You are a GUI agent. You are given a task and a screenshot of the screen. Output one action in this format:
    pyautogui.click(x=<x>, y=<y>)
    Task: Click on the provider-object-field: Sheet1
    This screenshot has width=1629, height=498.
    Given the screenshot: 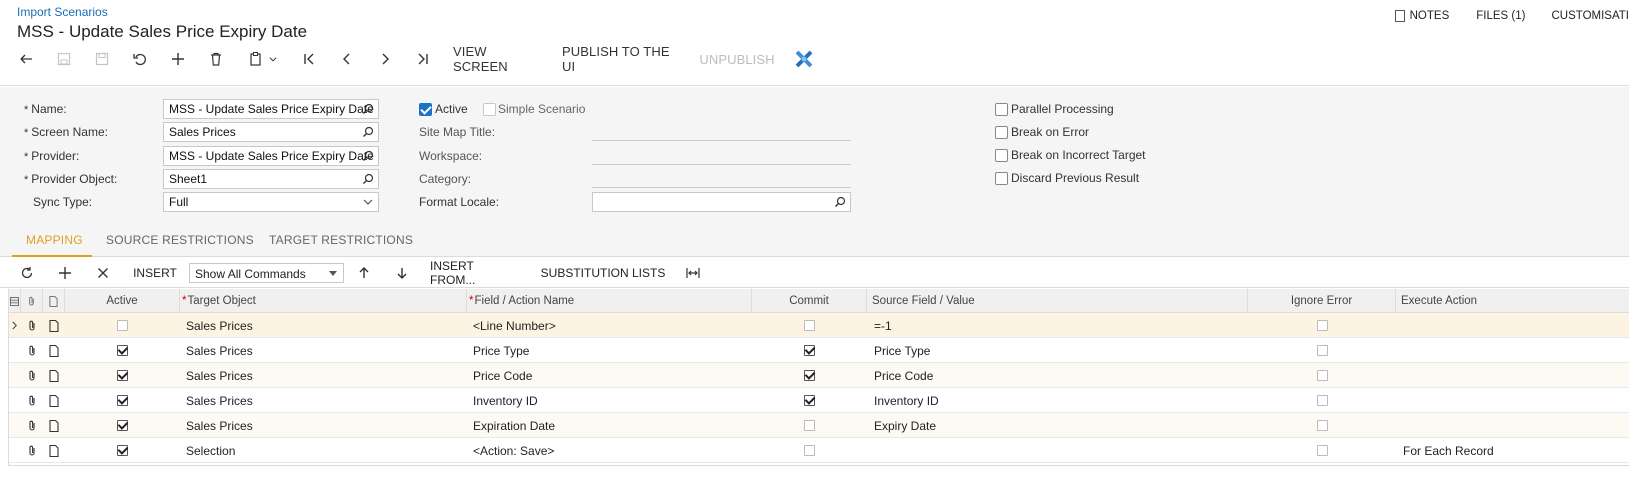 What is the action you would take?
    pyautogui.click(x=271, y=179)
    